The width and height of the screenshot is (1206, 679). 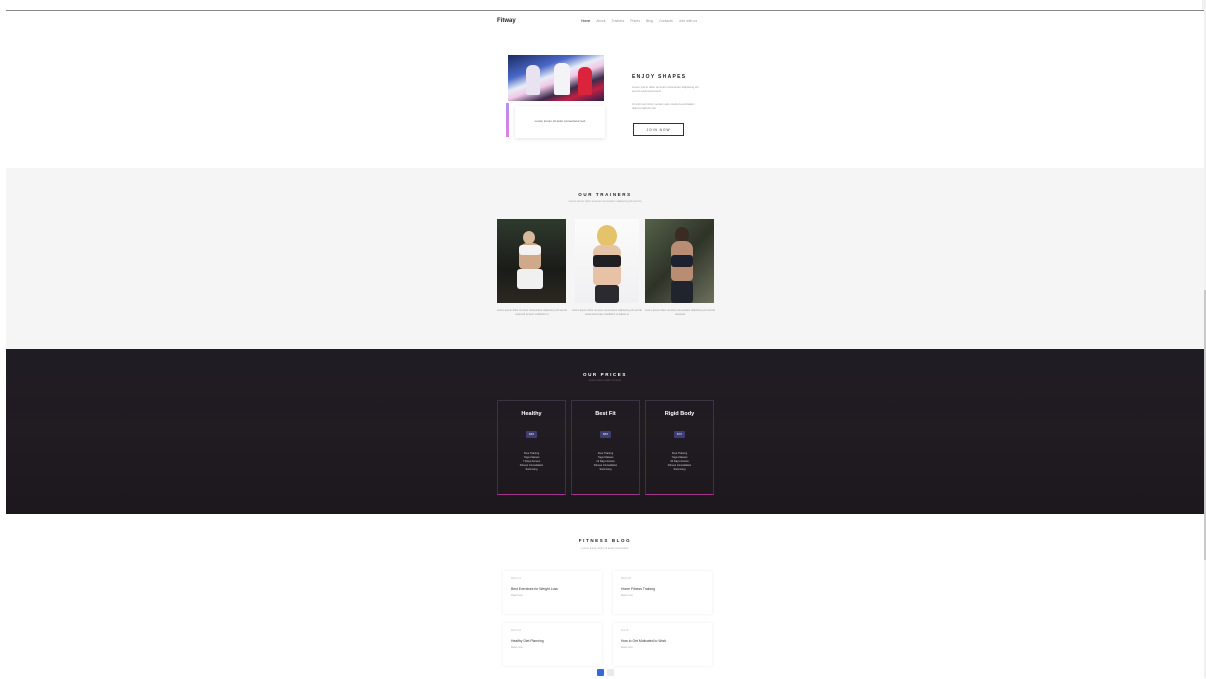 I want to click on post-title: Home Fitness Training, so click(x=638, y=589).